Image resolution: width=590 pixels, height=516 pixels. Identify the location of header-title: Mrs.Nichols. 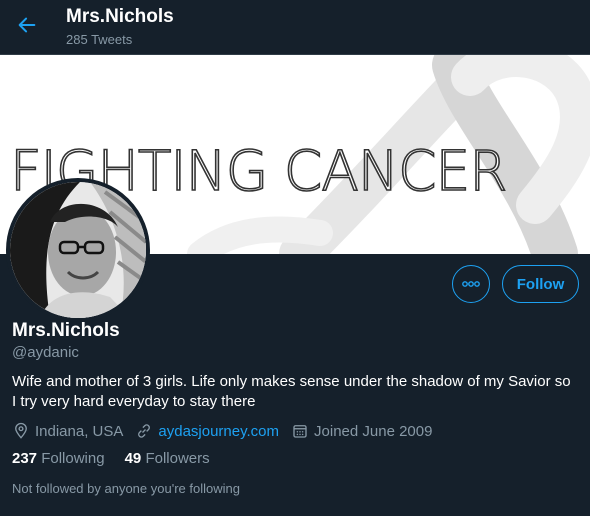
(120, 16).